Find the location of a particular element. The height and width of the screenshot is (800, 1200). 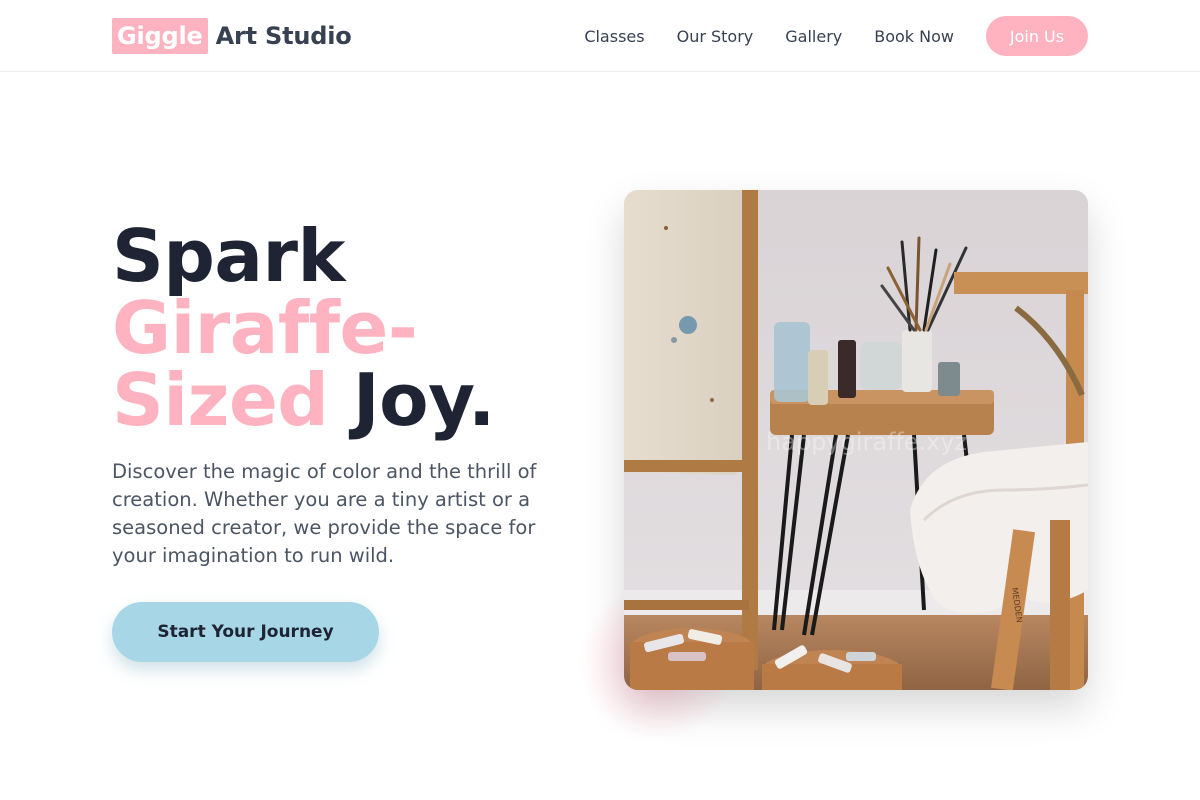

logo: Giggle Art Studio is located at coordinates (232, 35).